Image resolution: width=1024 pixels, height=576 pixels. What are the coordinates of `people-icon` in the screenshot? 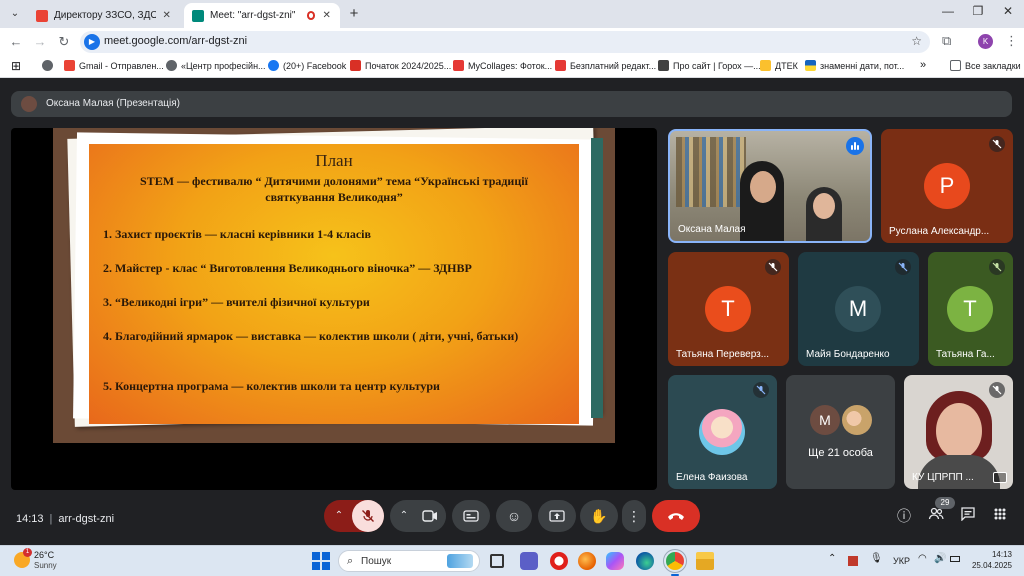 It's located at (936, 516).